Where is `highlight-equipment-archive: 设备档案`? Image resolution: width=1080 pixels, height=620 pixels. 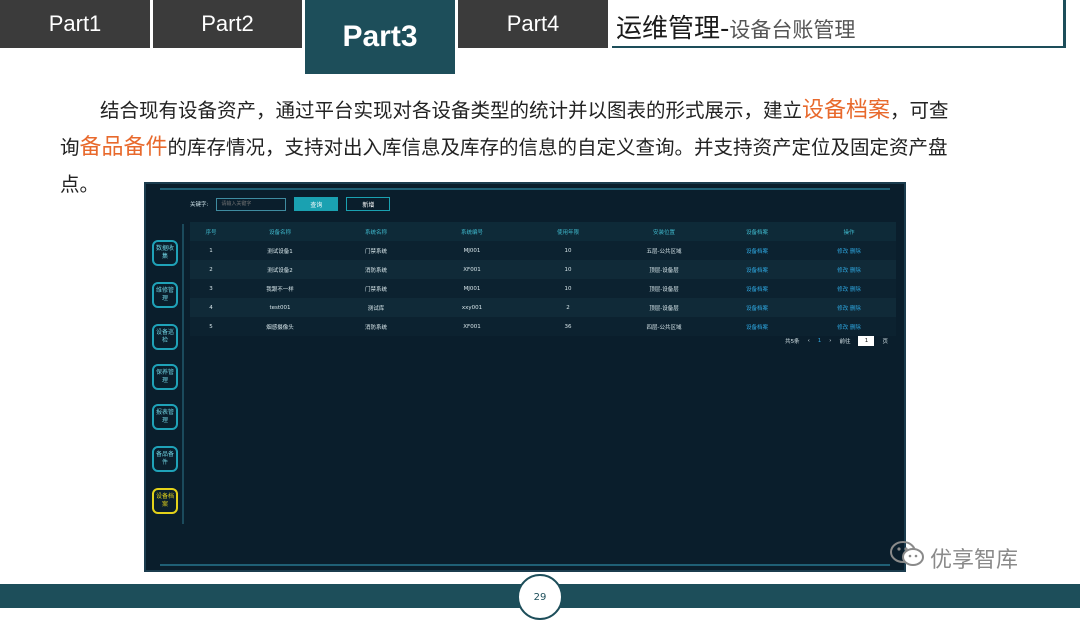 highlight-equipment-archive: 设备档案 is located at coordinates (846, 110).